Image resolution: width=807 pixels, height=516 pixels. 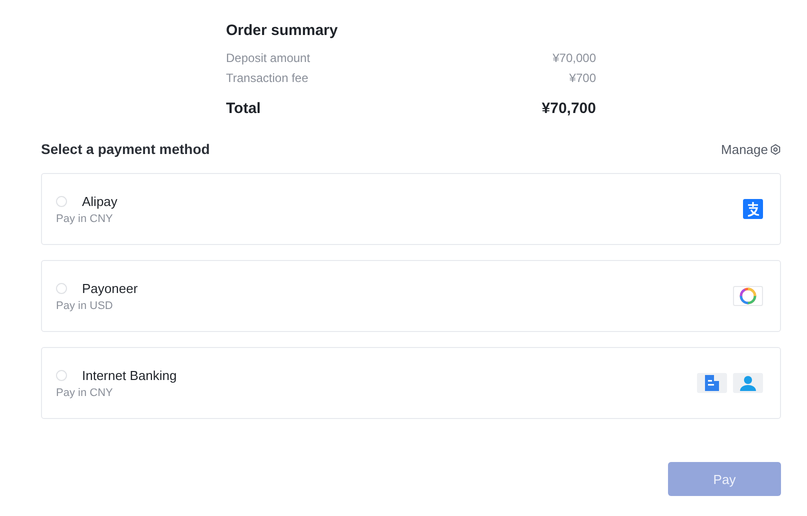 I want to click on payment-option: Payoneer Pay in USD, so click(x=411, y=296).